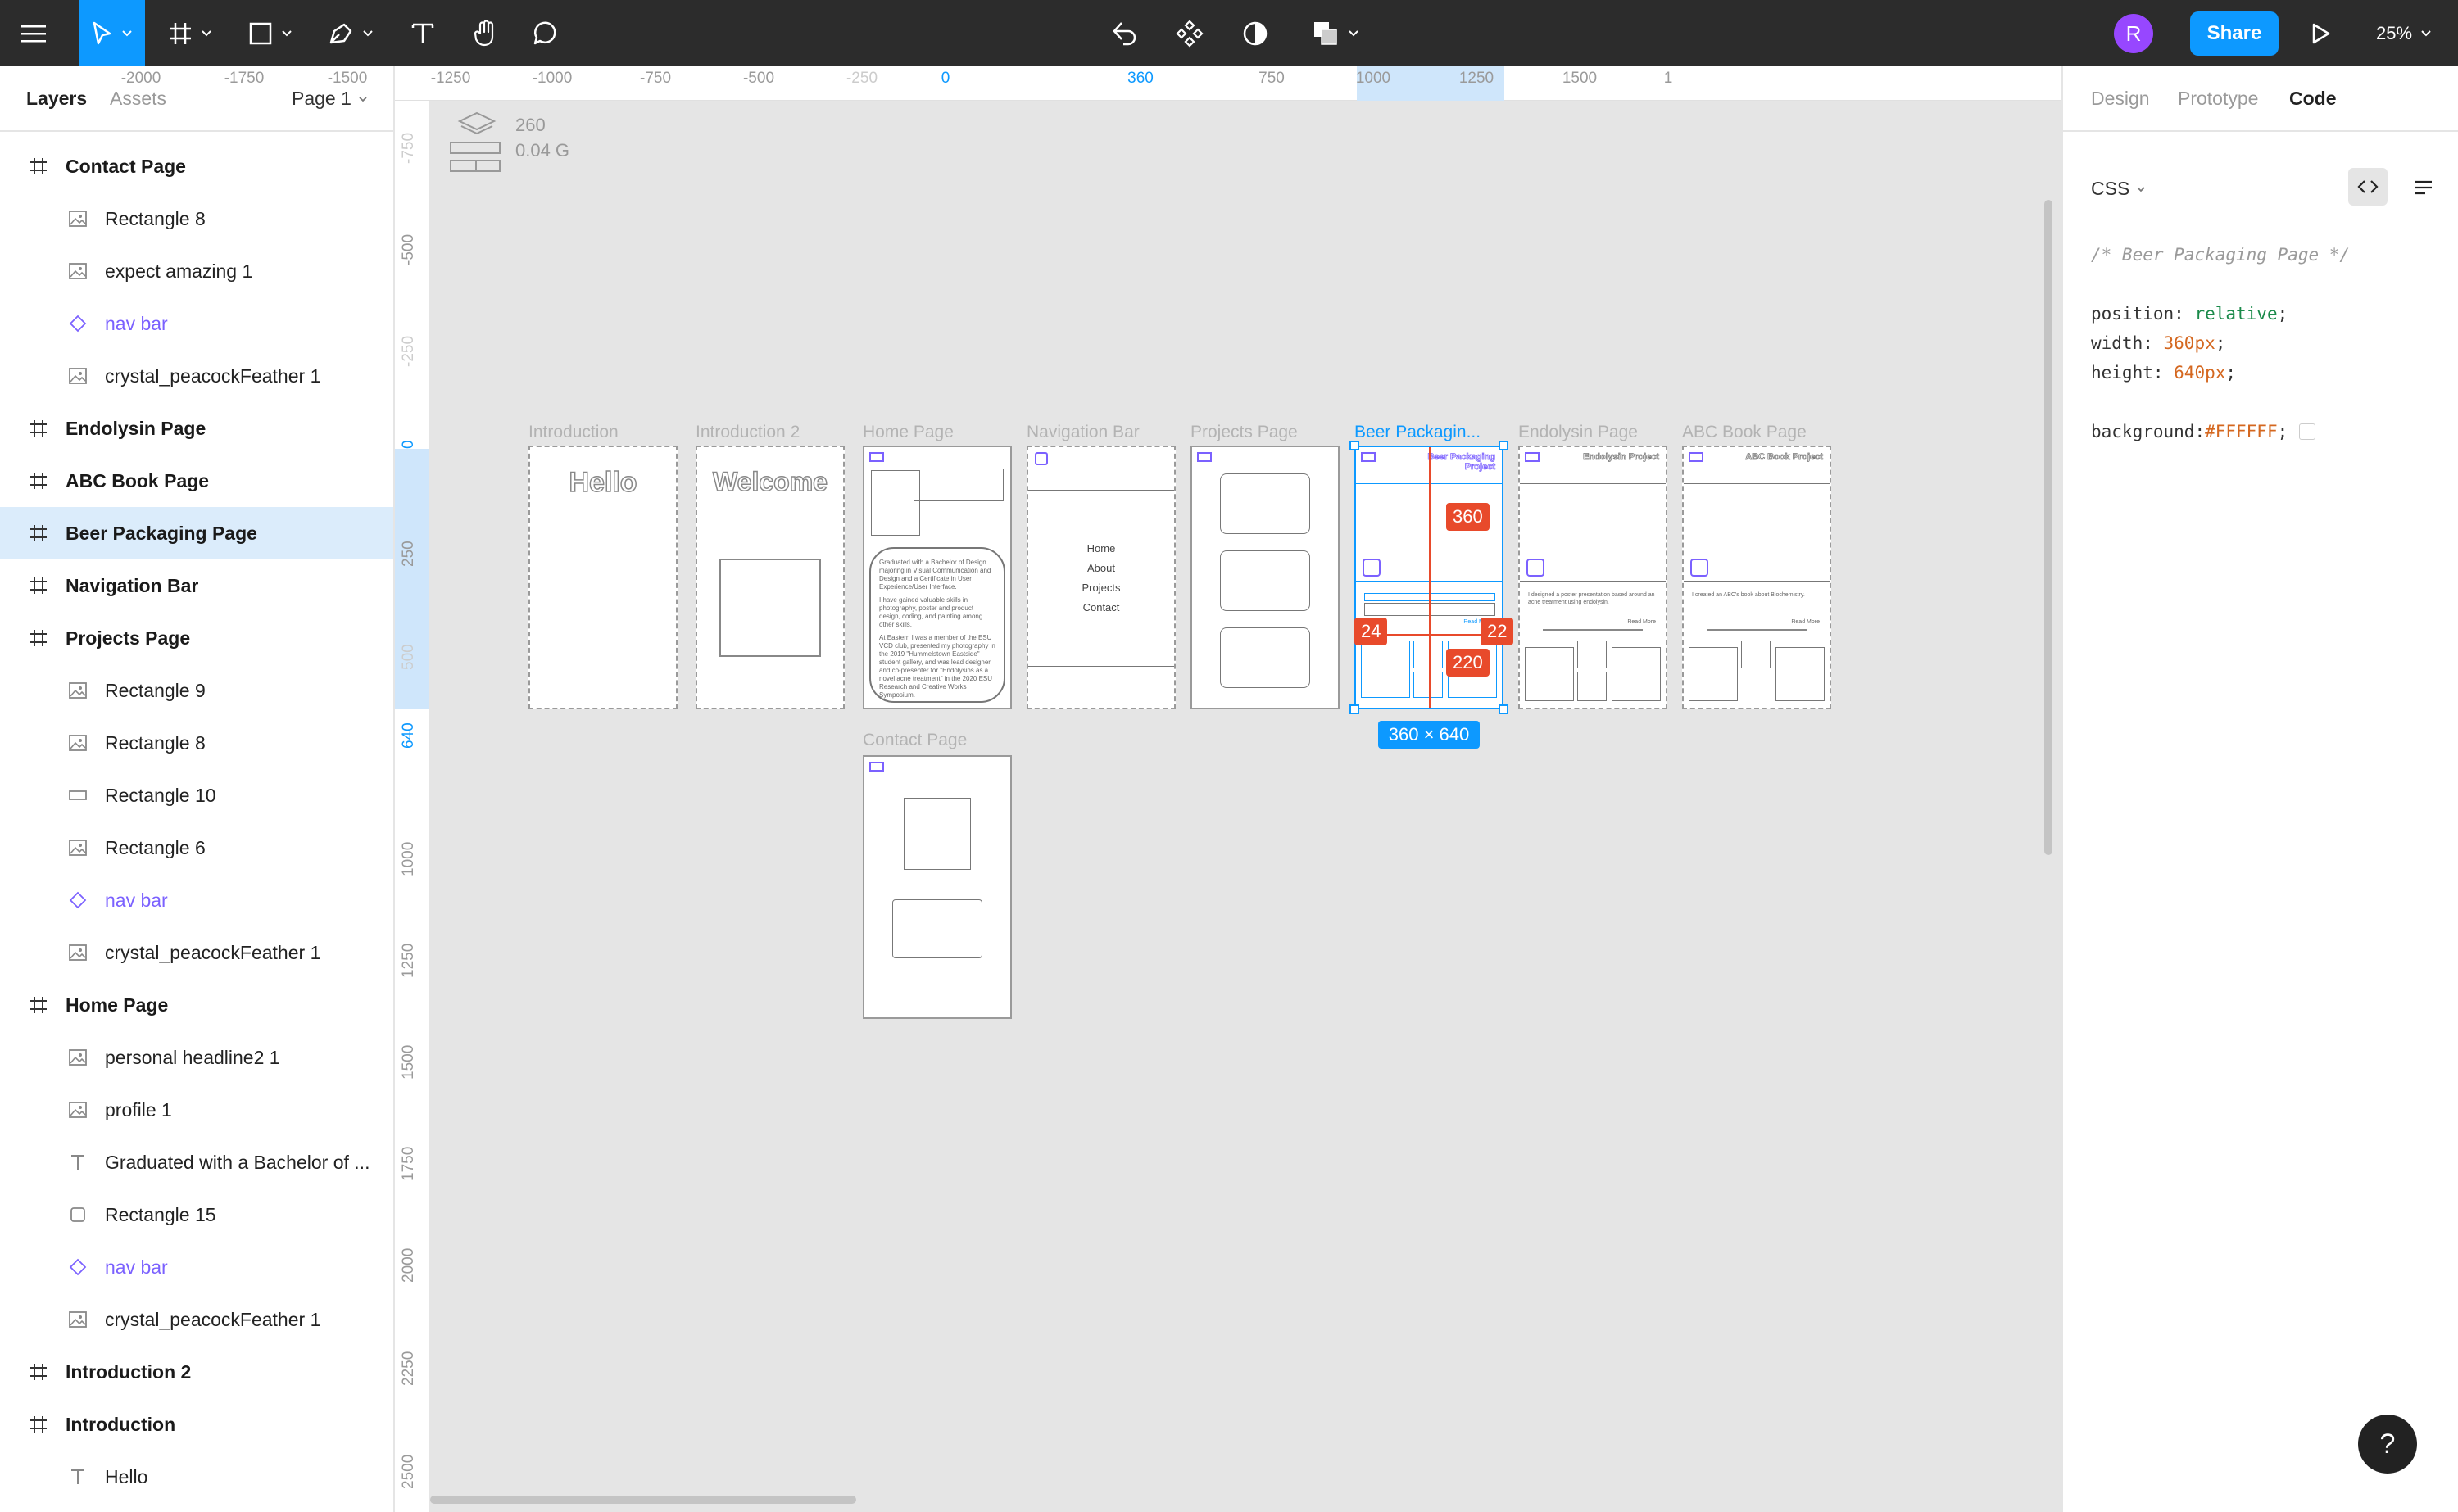 This screenshot has width=2458, height=1512. I want to click on layer-row: Rectangle 6, so click(196, 848).